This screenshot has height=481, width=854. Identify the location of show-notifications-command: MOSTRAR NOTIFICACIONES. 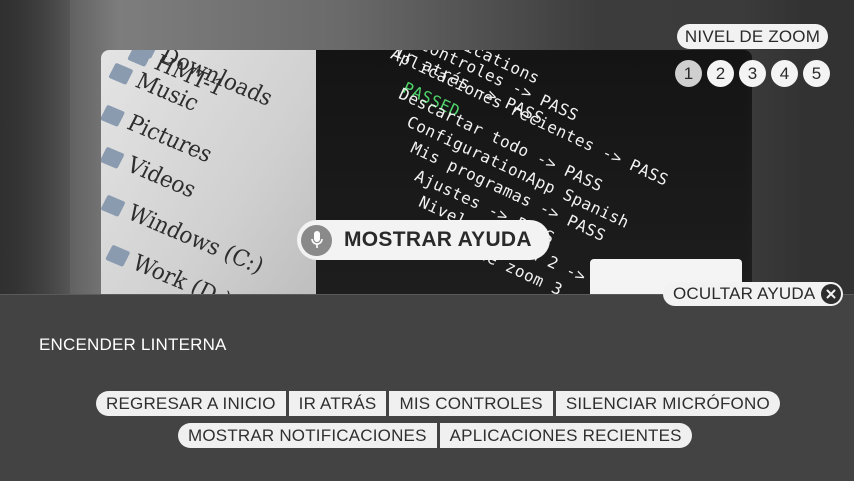
(307, 435).